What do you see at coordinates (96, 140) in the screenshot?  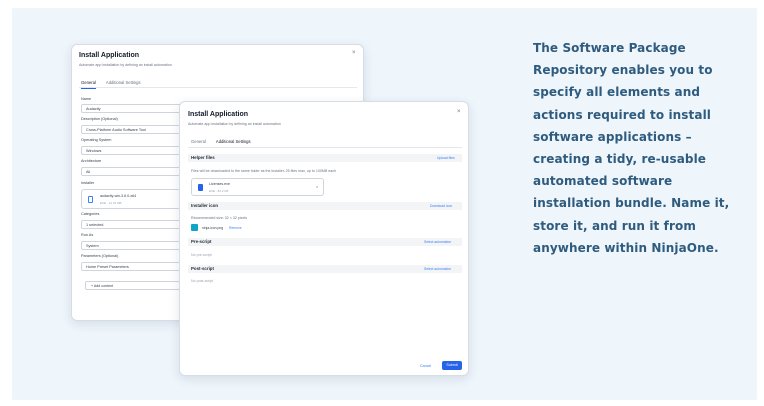 I see `os-label: Operating System` at bounding box center [96, 140].